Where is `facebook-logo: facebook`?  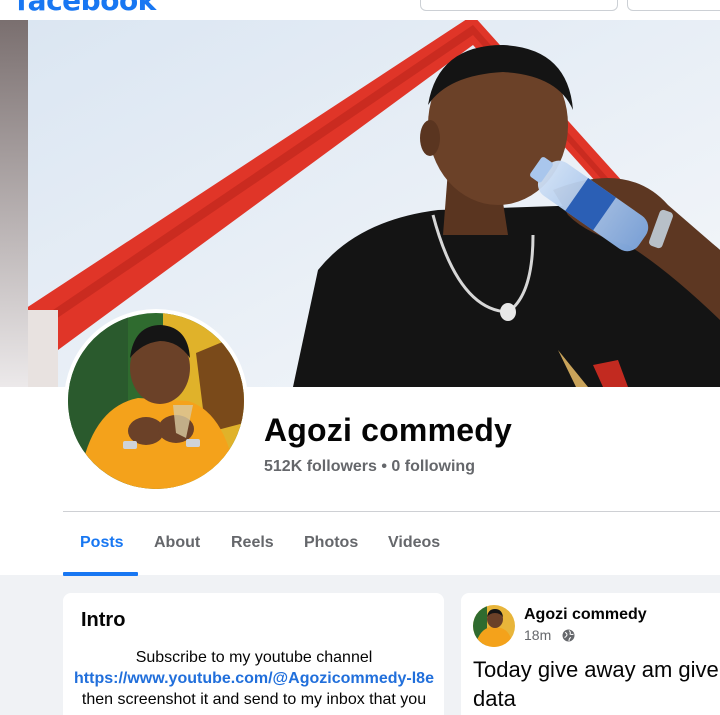 facebook-logo: facebook is located at coordinates (86, 8).